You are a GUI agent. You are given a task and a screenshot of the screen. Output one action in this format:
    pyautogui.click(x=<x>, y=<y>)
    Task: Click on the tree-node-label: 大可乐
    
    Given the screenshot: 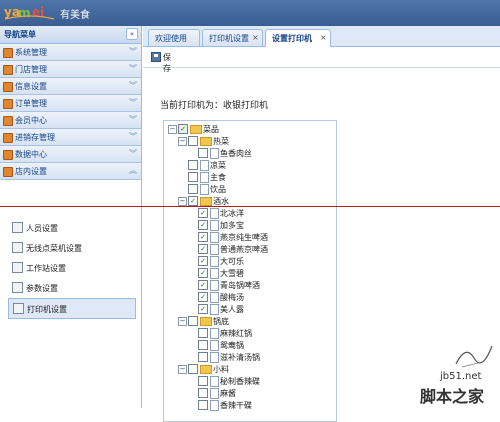 What is the action you would take?
    pyautogui.click(x=232, y=261)
    